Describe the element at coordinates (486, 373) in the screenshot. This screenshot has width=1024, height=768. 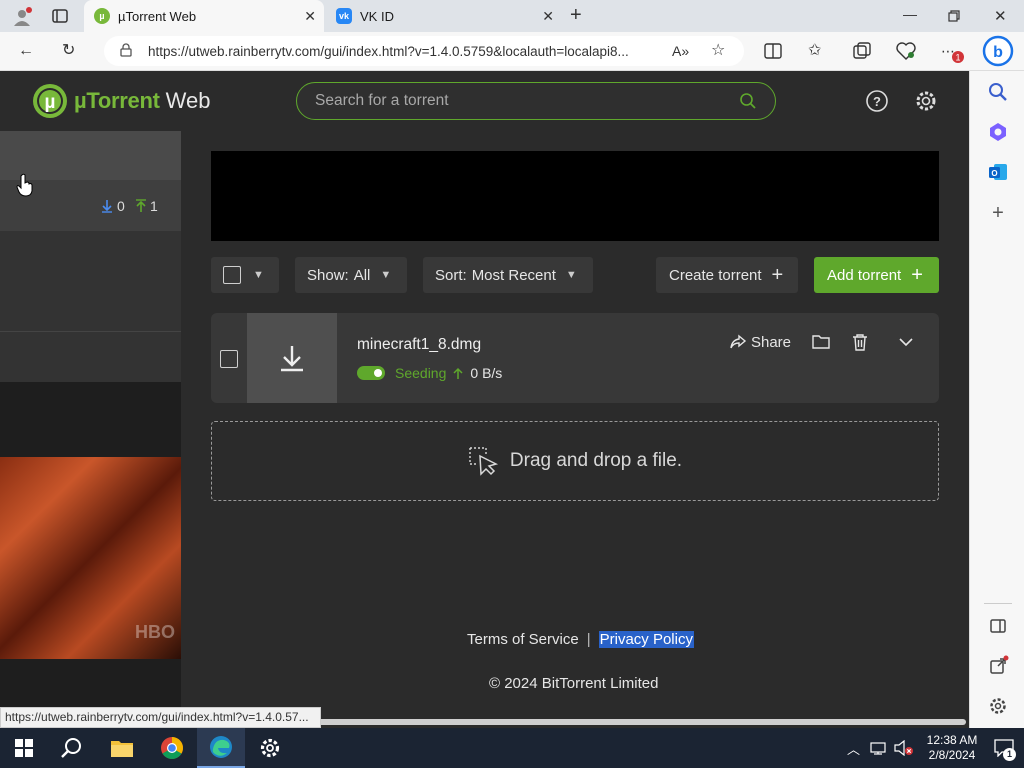
I see `torrent-speed: 0 B/s` at that location.